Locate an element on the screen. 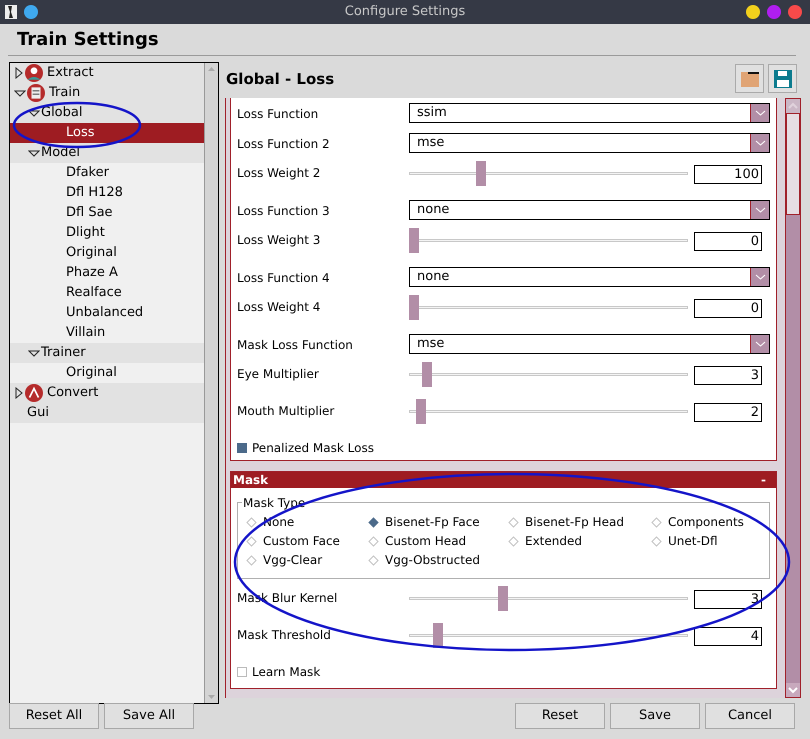 The height and width of the screenshot is (739, 810). tree-item-label: Villain is located at coordinates (86, 333).